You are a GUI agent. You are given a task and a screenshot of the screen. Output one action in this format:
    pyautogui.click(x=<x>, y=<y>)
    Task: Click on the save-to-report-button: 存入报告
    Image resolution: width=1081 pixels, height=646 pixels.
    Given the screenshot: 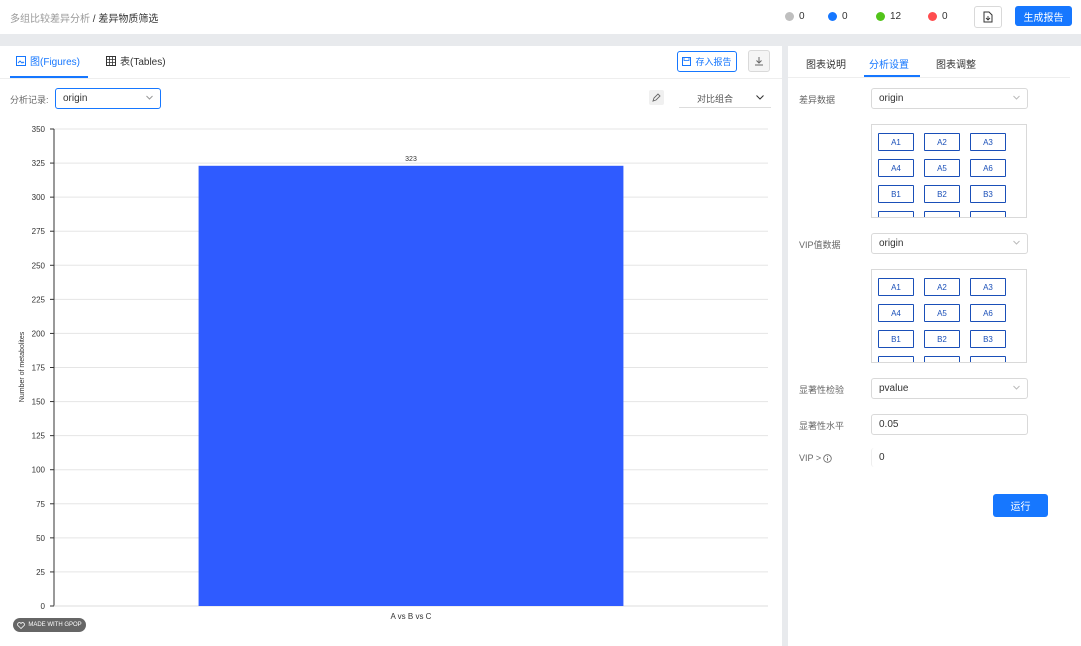 What is the action you would take?
    pyautogui.click(x=707, y=61)
    